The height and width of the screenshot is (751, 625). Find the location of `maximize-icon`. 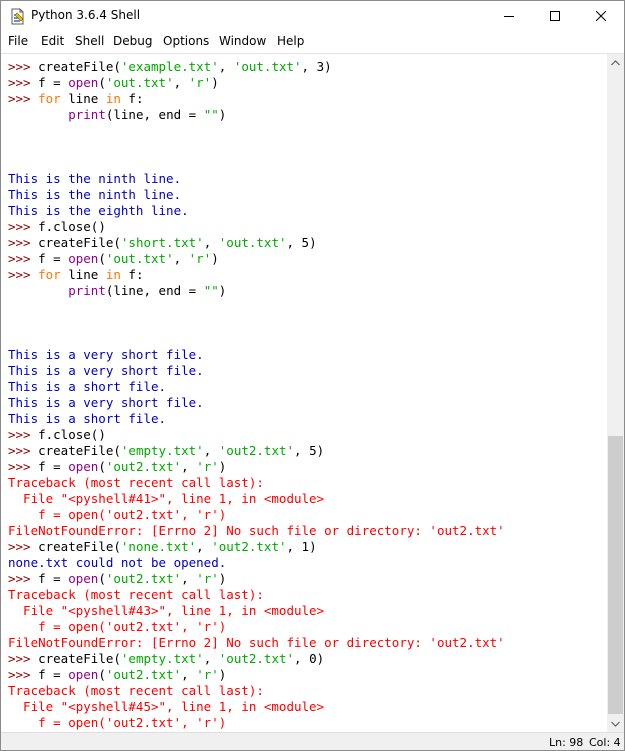

maximize-icon is located at coordinates (555, 16).